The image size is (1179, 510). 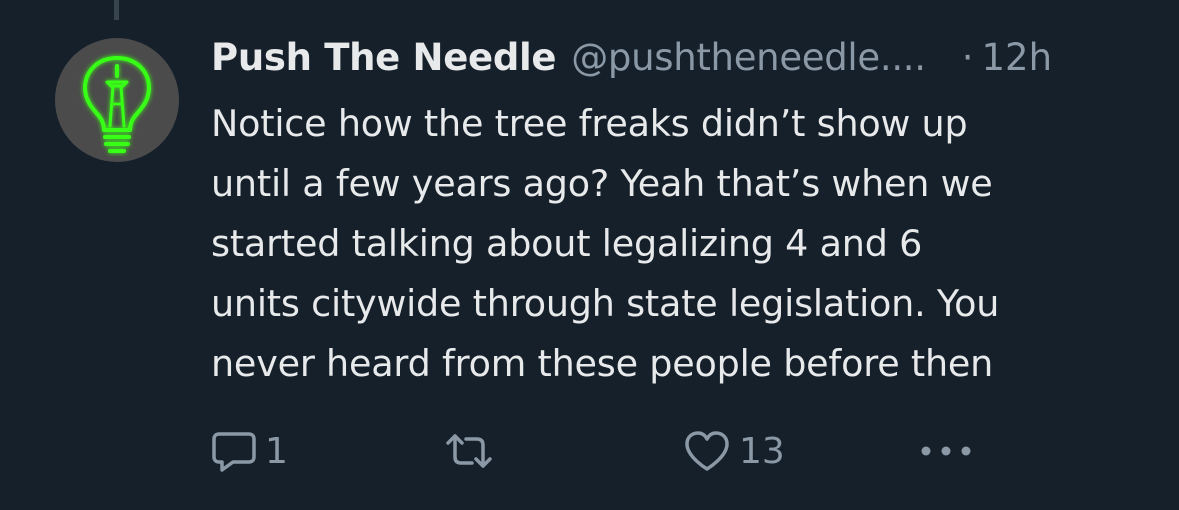 What do you see at coordinates (734, 451) in the screenshot?
I see `like-button: 13` at bounding box center [734, 451].